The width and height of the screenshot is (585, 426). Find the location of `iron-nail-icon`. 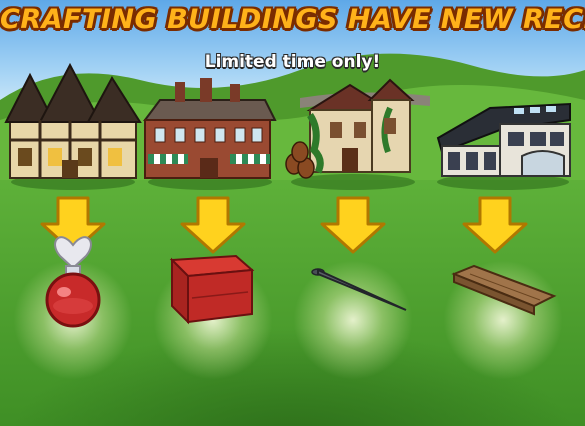

iron-nail-icon is located at coordinates (359, 289).